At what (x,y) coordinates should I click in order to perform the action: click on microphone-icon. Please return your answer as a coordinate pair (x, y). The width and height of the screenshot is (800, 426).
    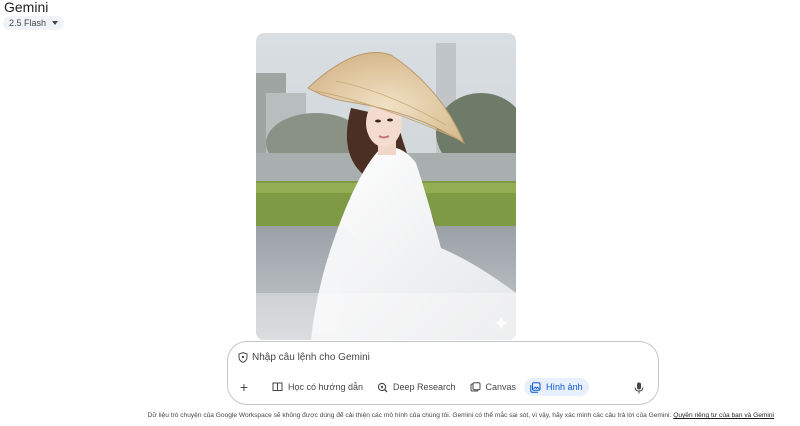
    Looking at the image, I should click on (639, 388).